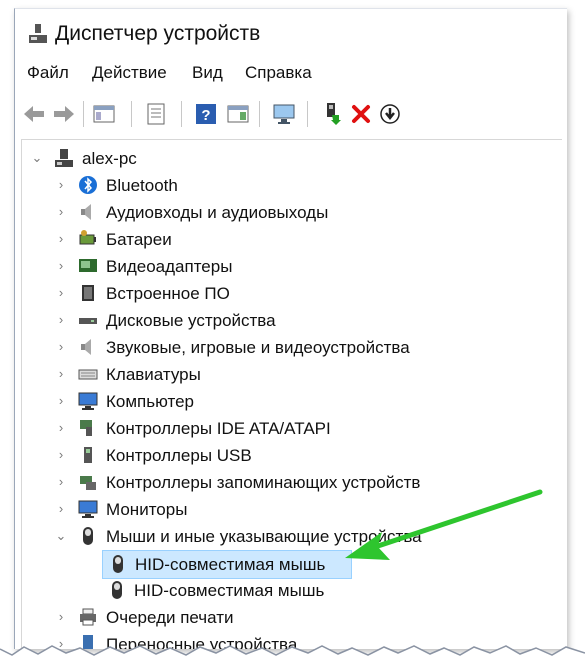 The image size is (585, 663). I want to click on red-x-icon, so click(361, 114).